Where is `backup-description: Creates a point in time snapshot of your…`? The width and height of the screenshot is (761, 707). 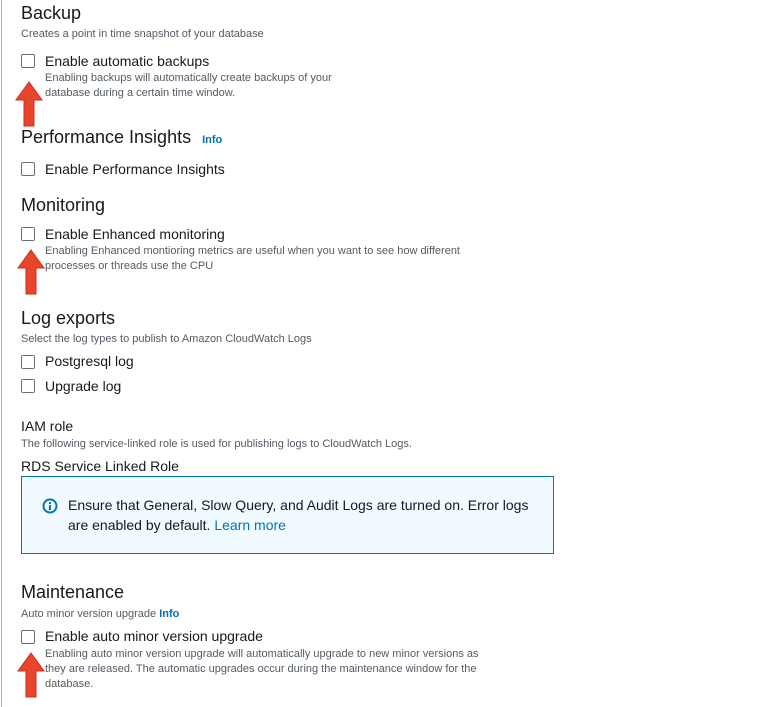 backup-description: Creates a point in time snapshot of your… is located at coordinates (142, 34).